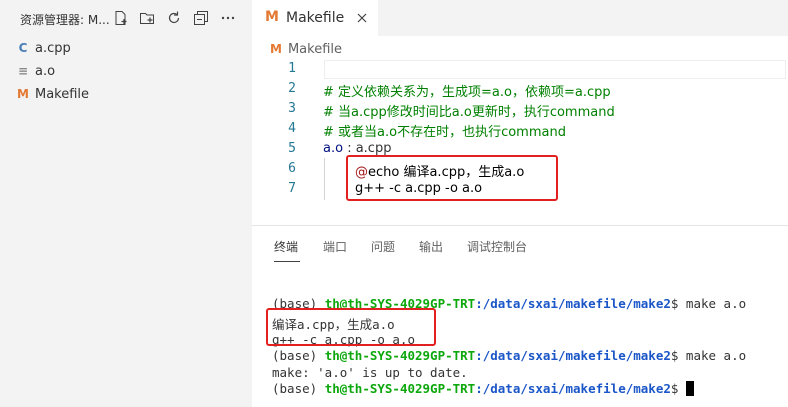  I want to click on file-item-a-cpp: C a.cpp, so click(126, 48).